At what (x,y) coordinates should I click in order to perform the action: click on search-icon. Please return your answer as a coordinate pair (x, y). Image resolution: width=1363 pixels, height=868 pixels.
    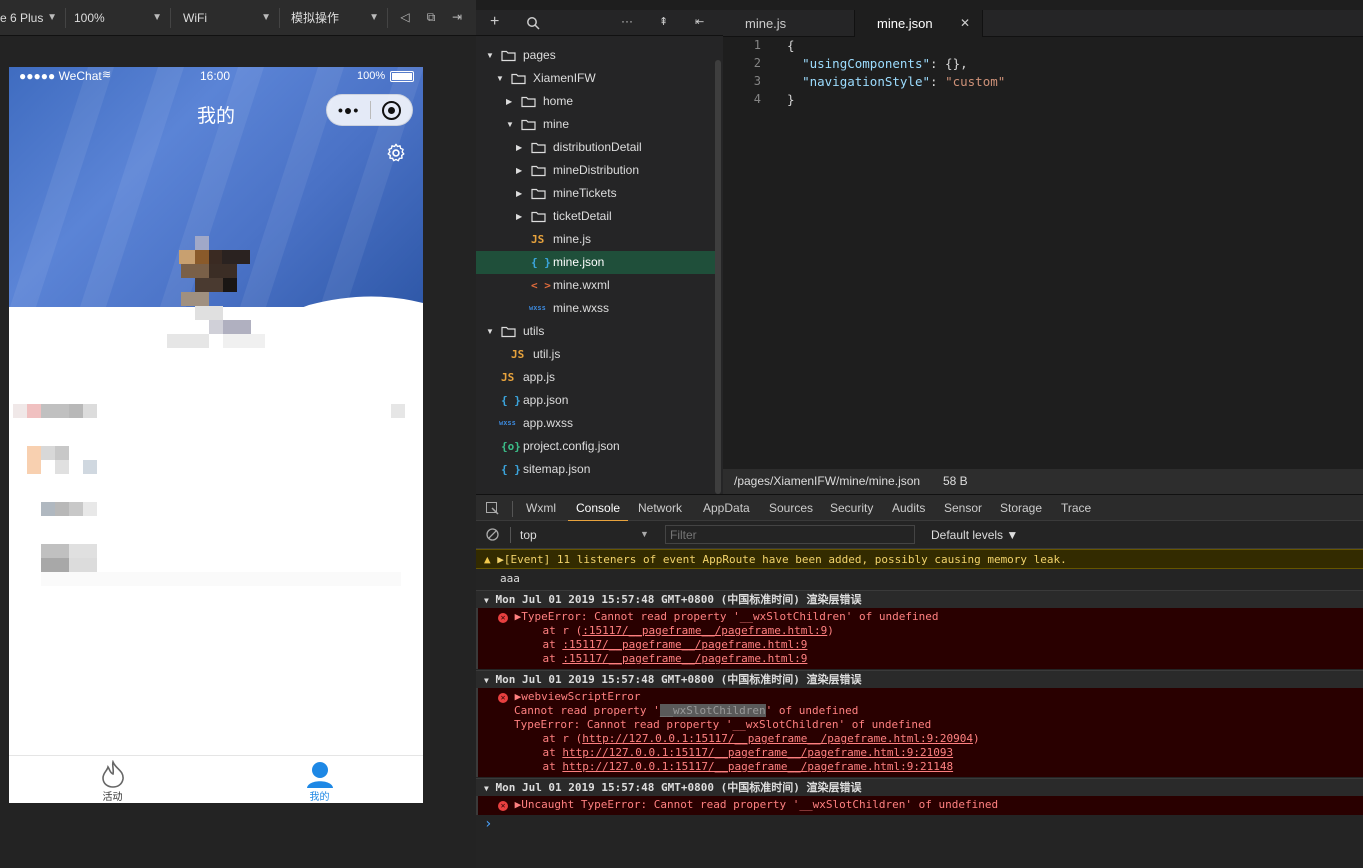
    Looking at the image, I should click on (533, 23).